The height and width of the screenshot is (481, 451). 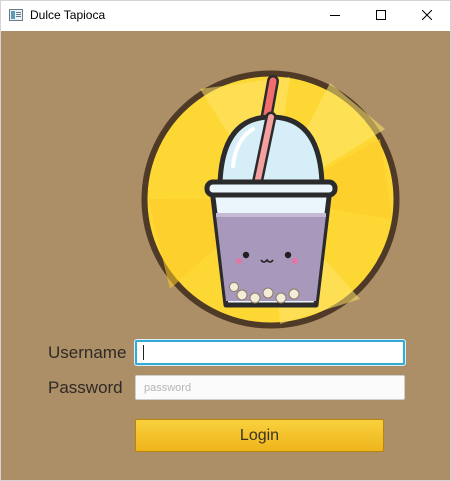 I want to click on login-button: Login, so click(x=259, y=435).